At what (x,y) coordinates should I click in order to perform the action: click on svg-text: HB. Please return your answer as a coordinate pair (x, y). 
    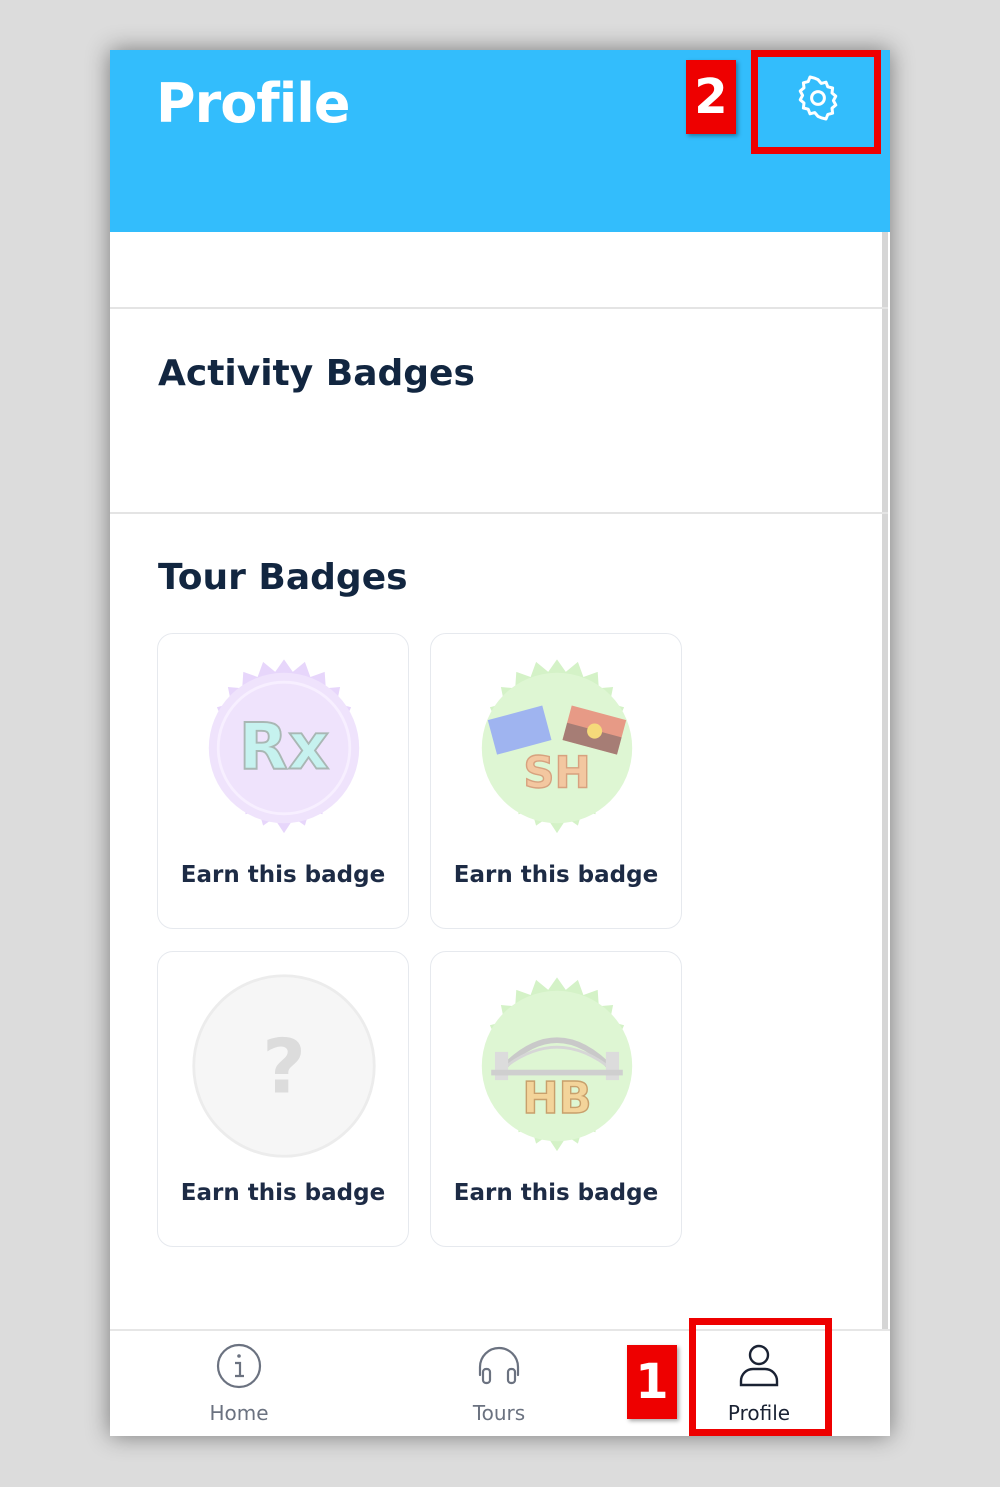
    Looking at the image, I should click on (556, 1099).